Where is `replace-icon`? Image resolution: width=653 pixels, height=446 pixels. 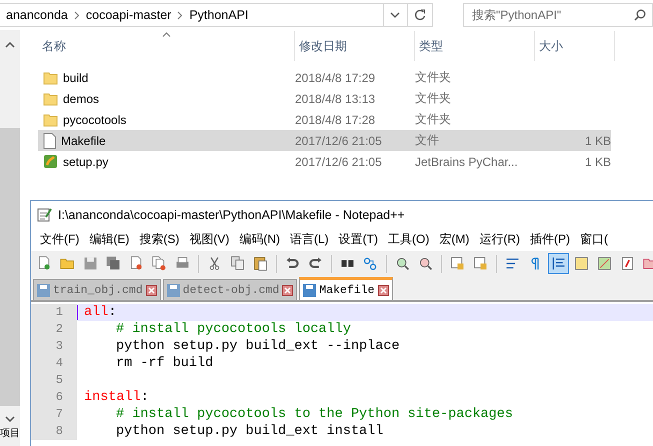
replace-icon is located at coordinates (370, 263).